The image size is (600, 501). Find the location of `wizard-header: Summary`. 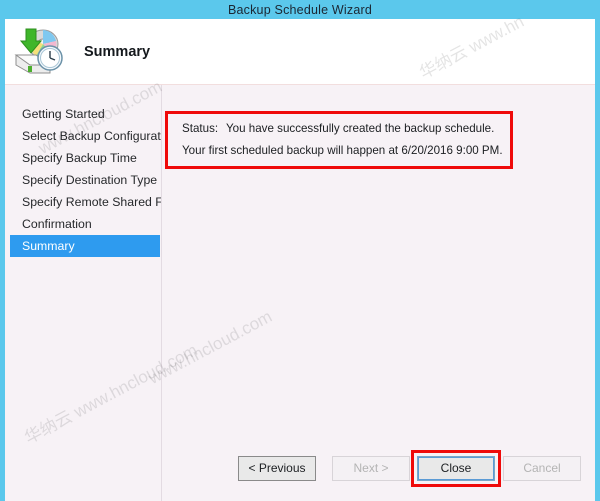

wizard-header: Summary is located at coordinates (300, 52).